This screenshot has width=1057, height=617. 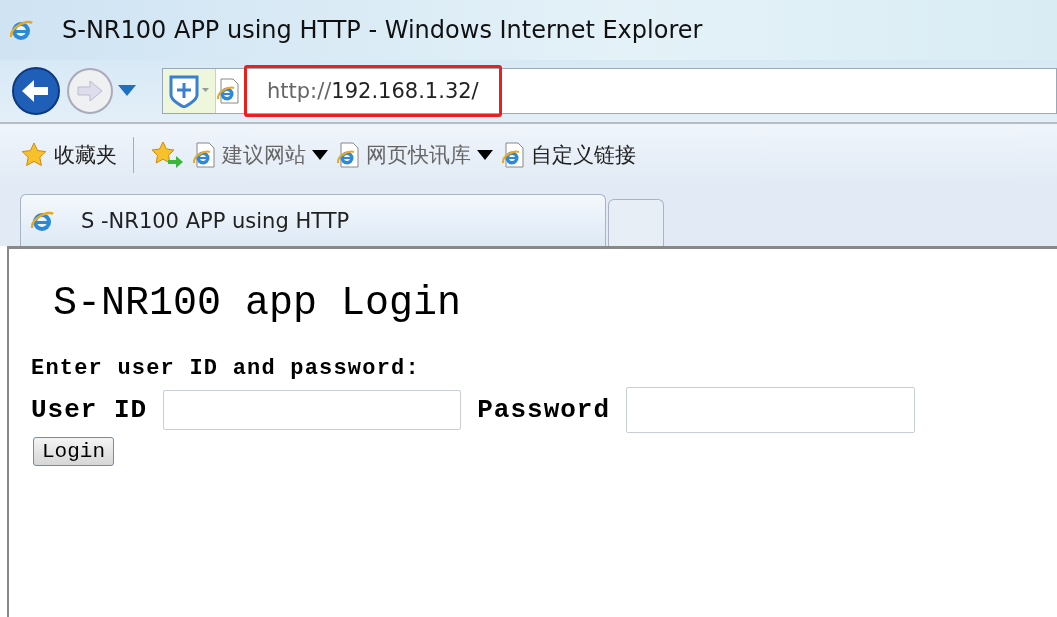 I want to click on recent-pages-caret-icon, so click(x=127, y=91).